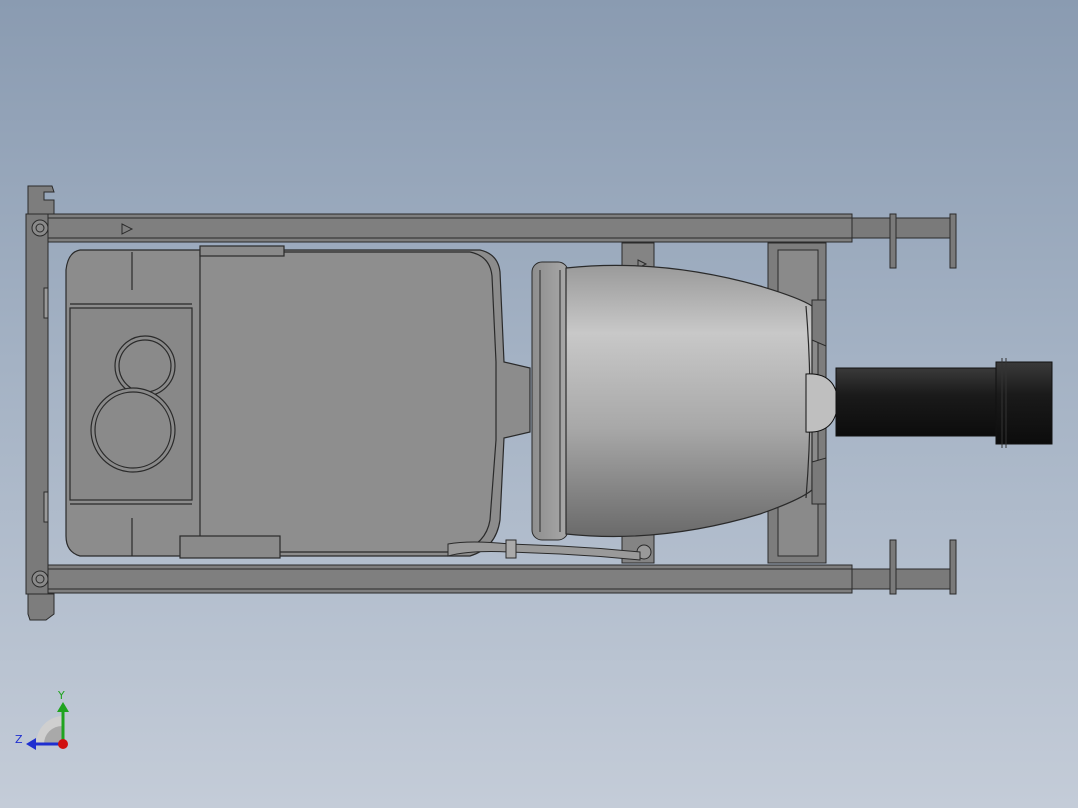 The width and height of the screenshot is (1078, 808). Describe the element at coordinates (689, 401) in the screenshot. I see `valve-housing` at that location.